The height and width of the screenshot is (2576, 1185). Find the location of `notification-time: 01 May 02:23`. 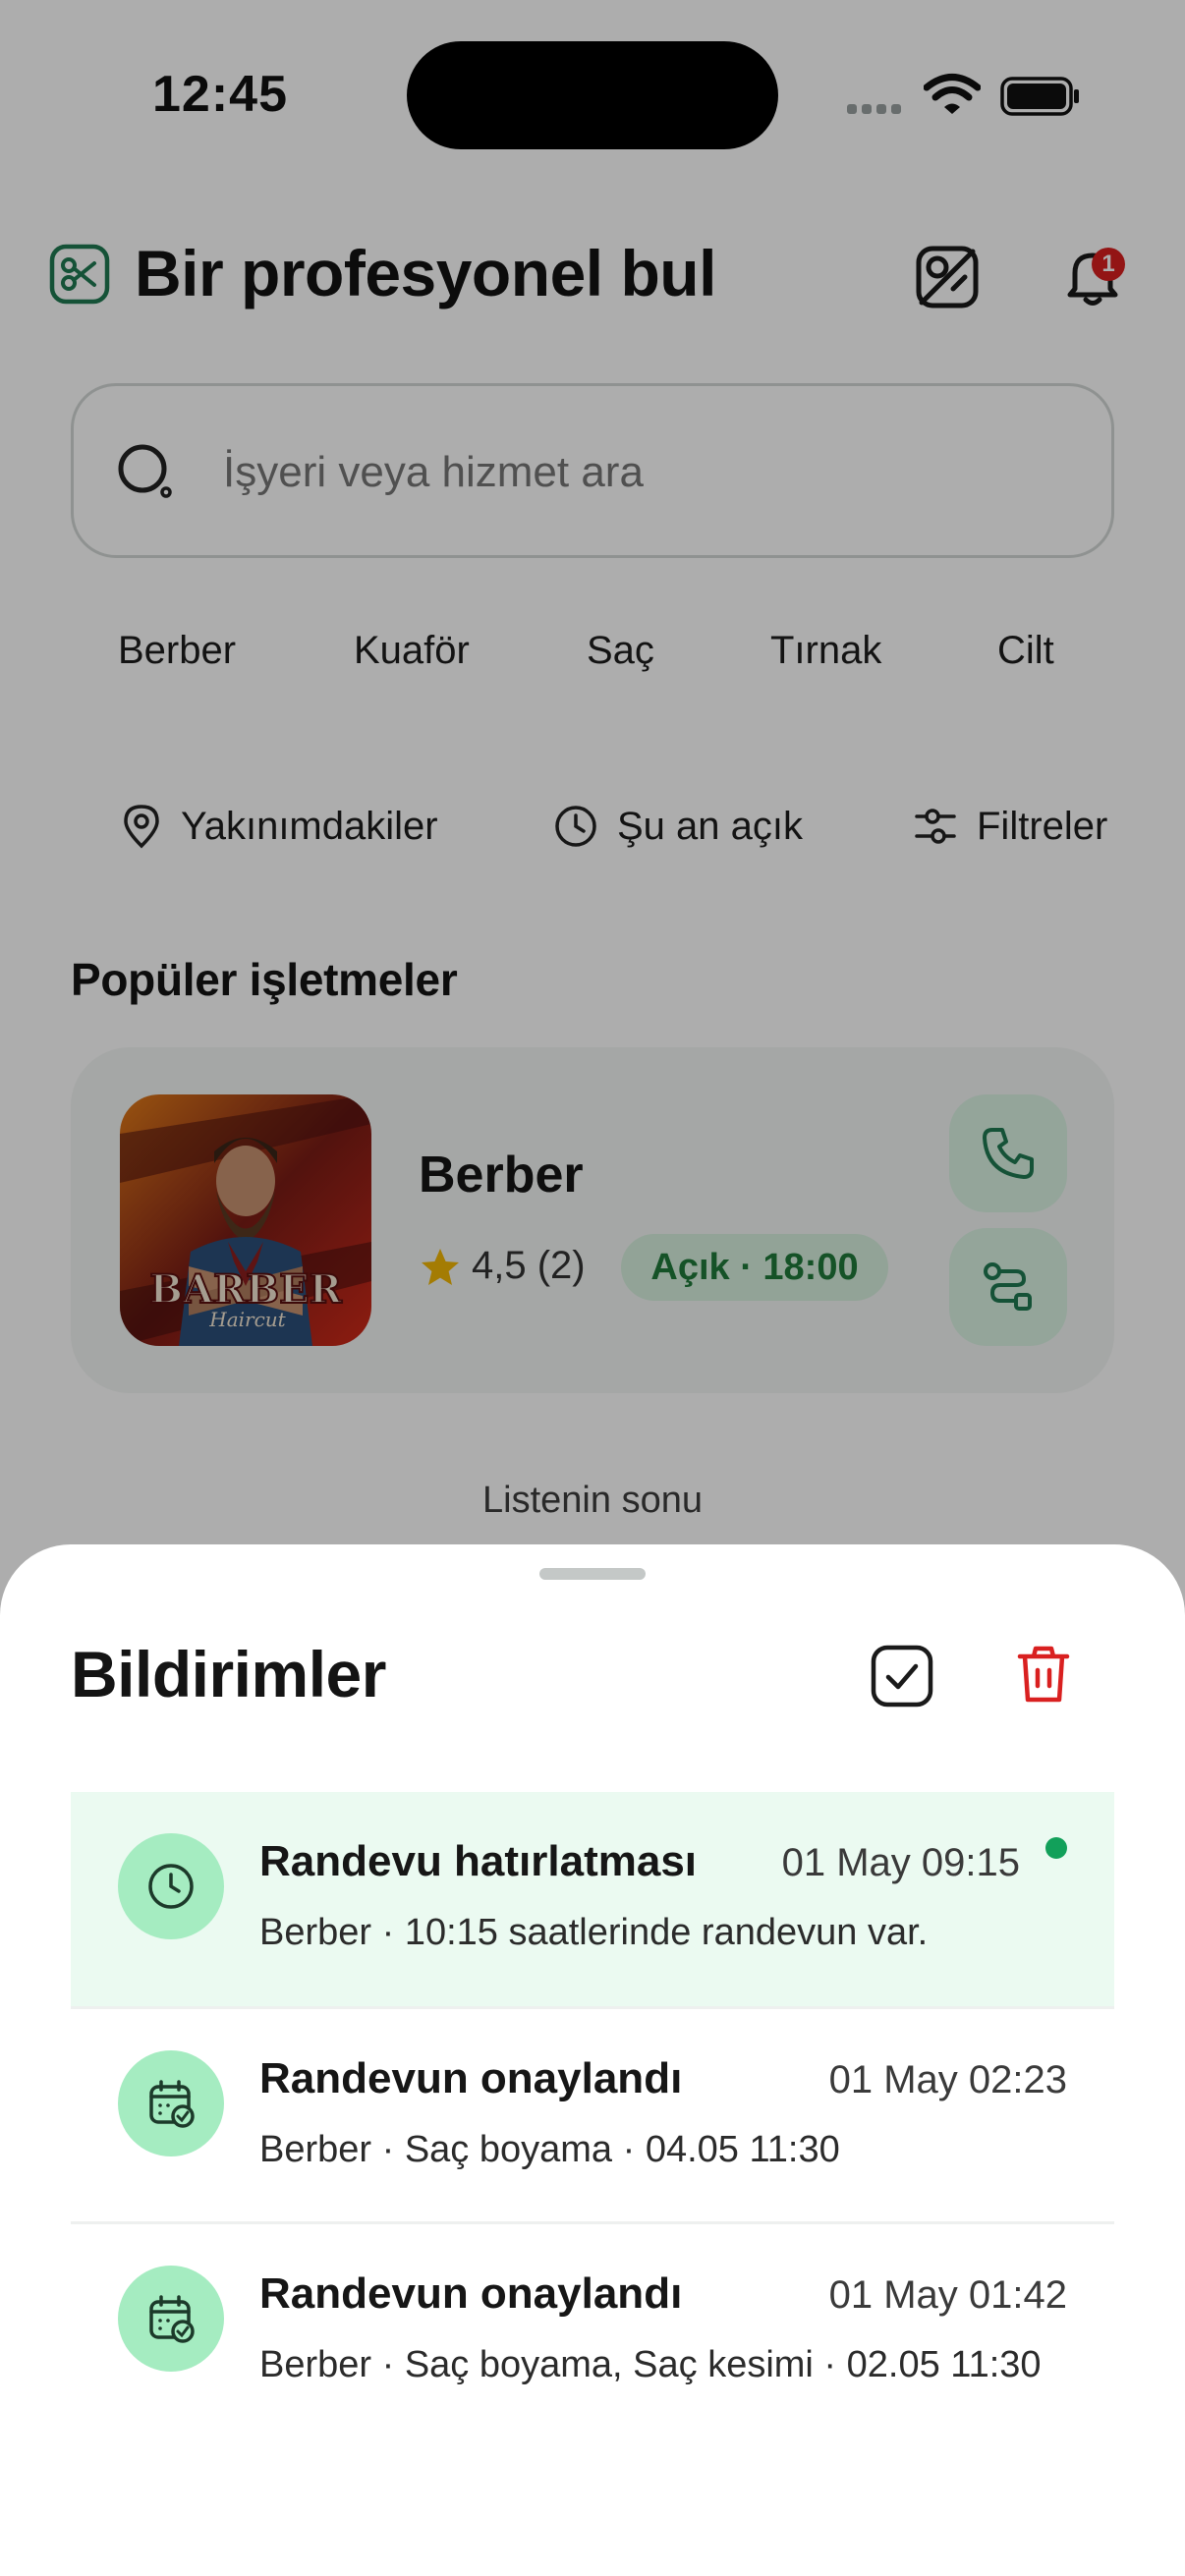

notification-time: 01 May 02:23 is located at coordinates (948, 2079).